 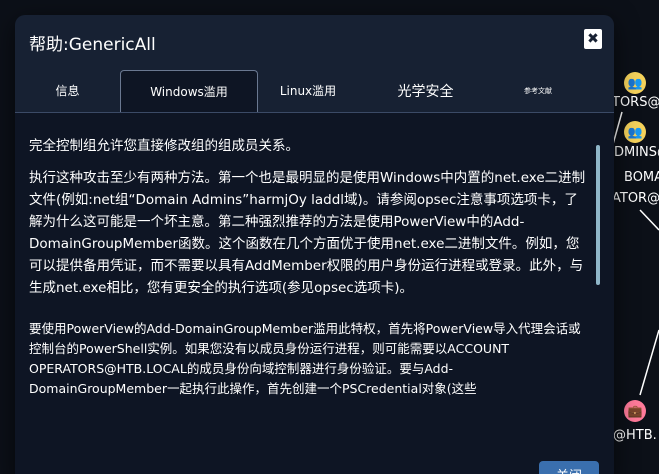 I want to click on tab-linux-abuse: Linux滥用, so click(x=308, y=90).